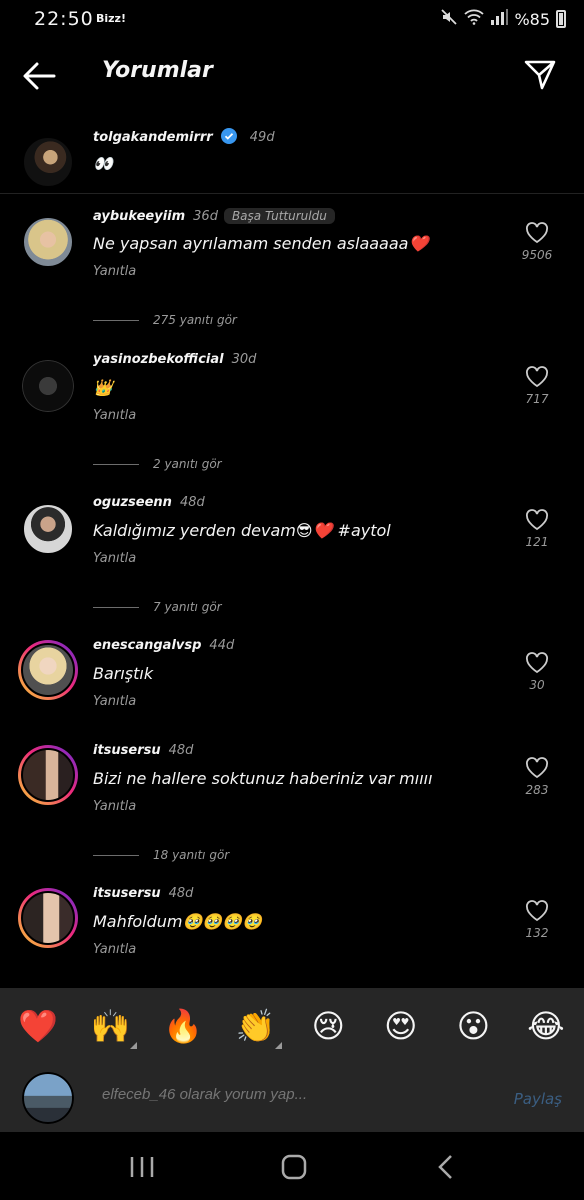 This screenshot has width=584, height=1200. I want to click on like-button: 9506, so click(537, 242).